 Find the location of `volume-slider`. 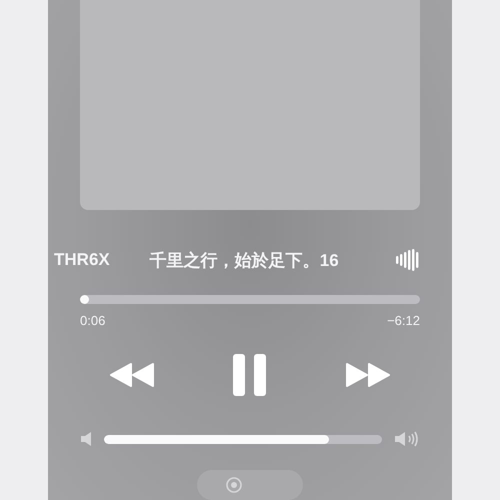

volume-slider is located at coordinates (243, 439).